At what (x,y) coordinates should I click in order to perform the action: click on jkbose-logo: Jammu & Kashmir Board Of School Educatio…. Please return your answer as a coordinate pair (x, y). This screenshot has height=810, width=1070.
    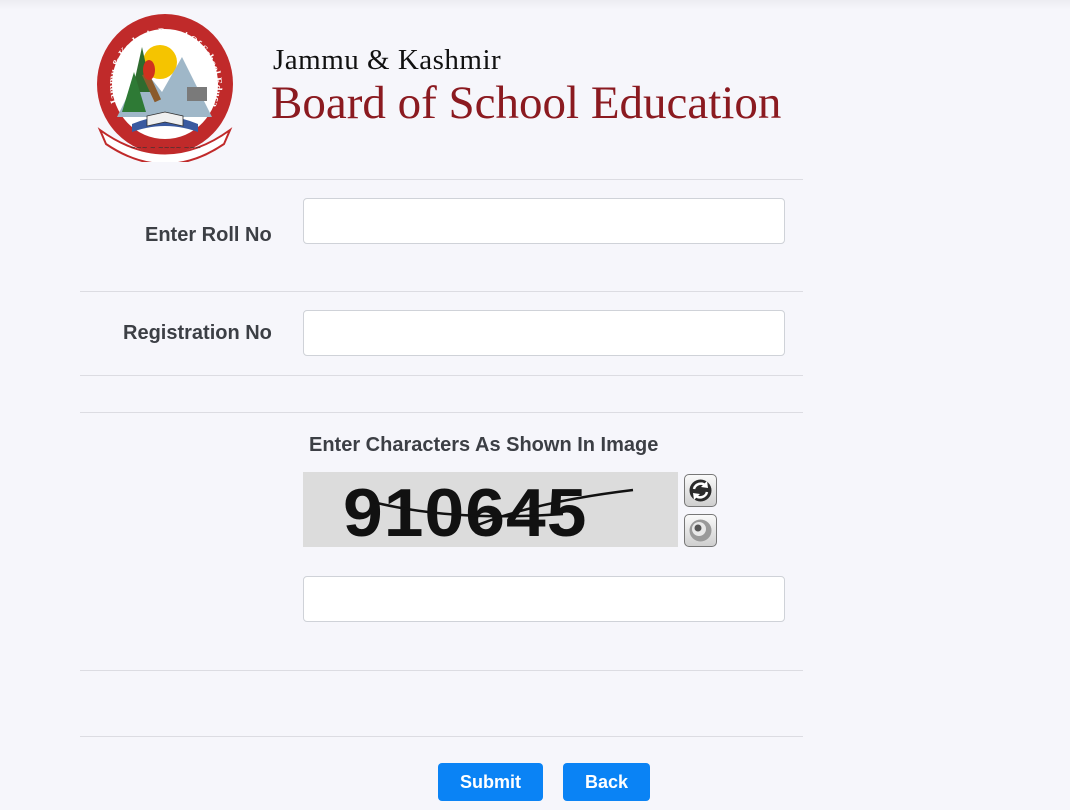
    Looking at the image, I should click on (162, 87).